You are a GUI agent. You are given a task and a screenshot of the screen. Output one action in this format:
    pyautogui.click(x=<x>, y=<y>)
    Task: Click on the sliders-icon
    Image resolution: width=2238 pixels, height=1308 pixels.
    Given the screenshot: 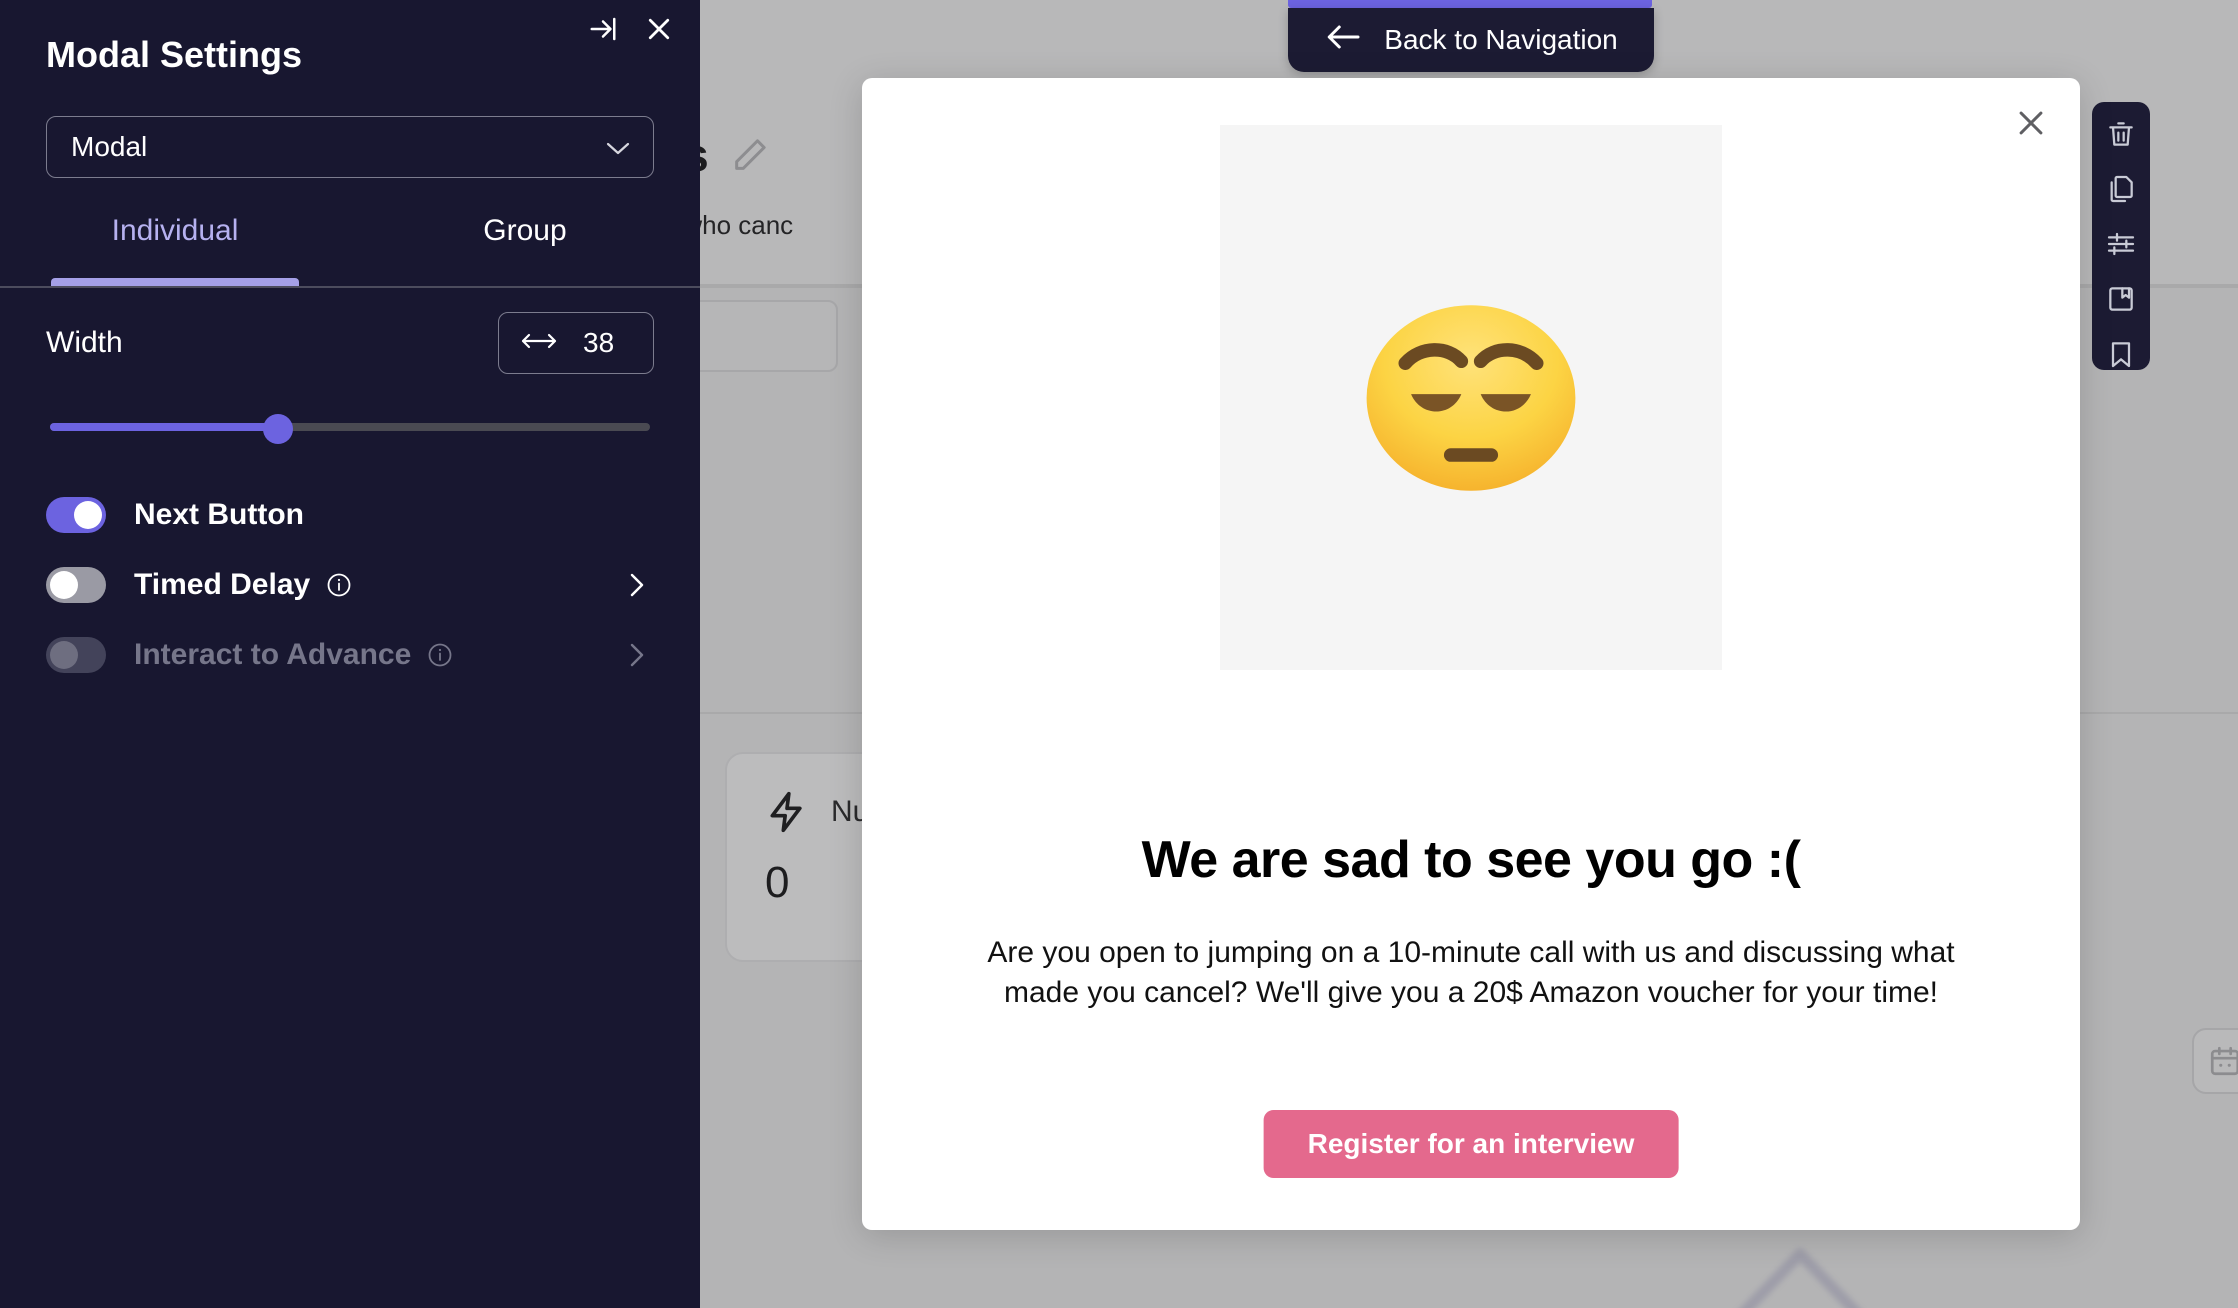 What is the action you would take?
    pyautogui.click(x=2121, y=244)
    